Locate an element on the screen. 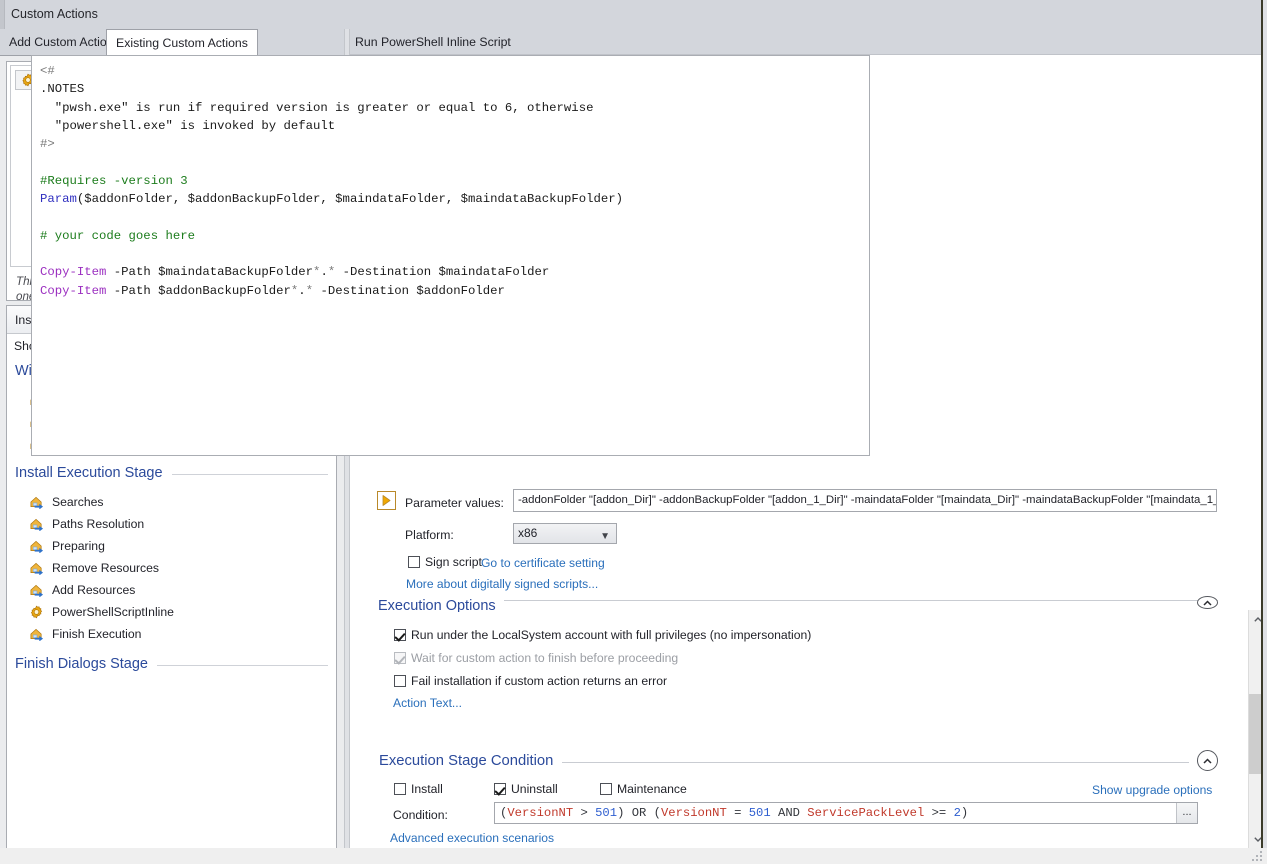 Image resolution: width=1267 pixels, height=864 pixels. stage-maintenance-option: Maintenance is located at coordinates (643, 789).